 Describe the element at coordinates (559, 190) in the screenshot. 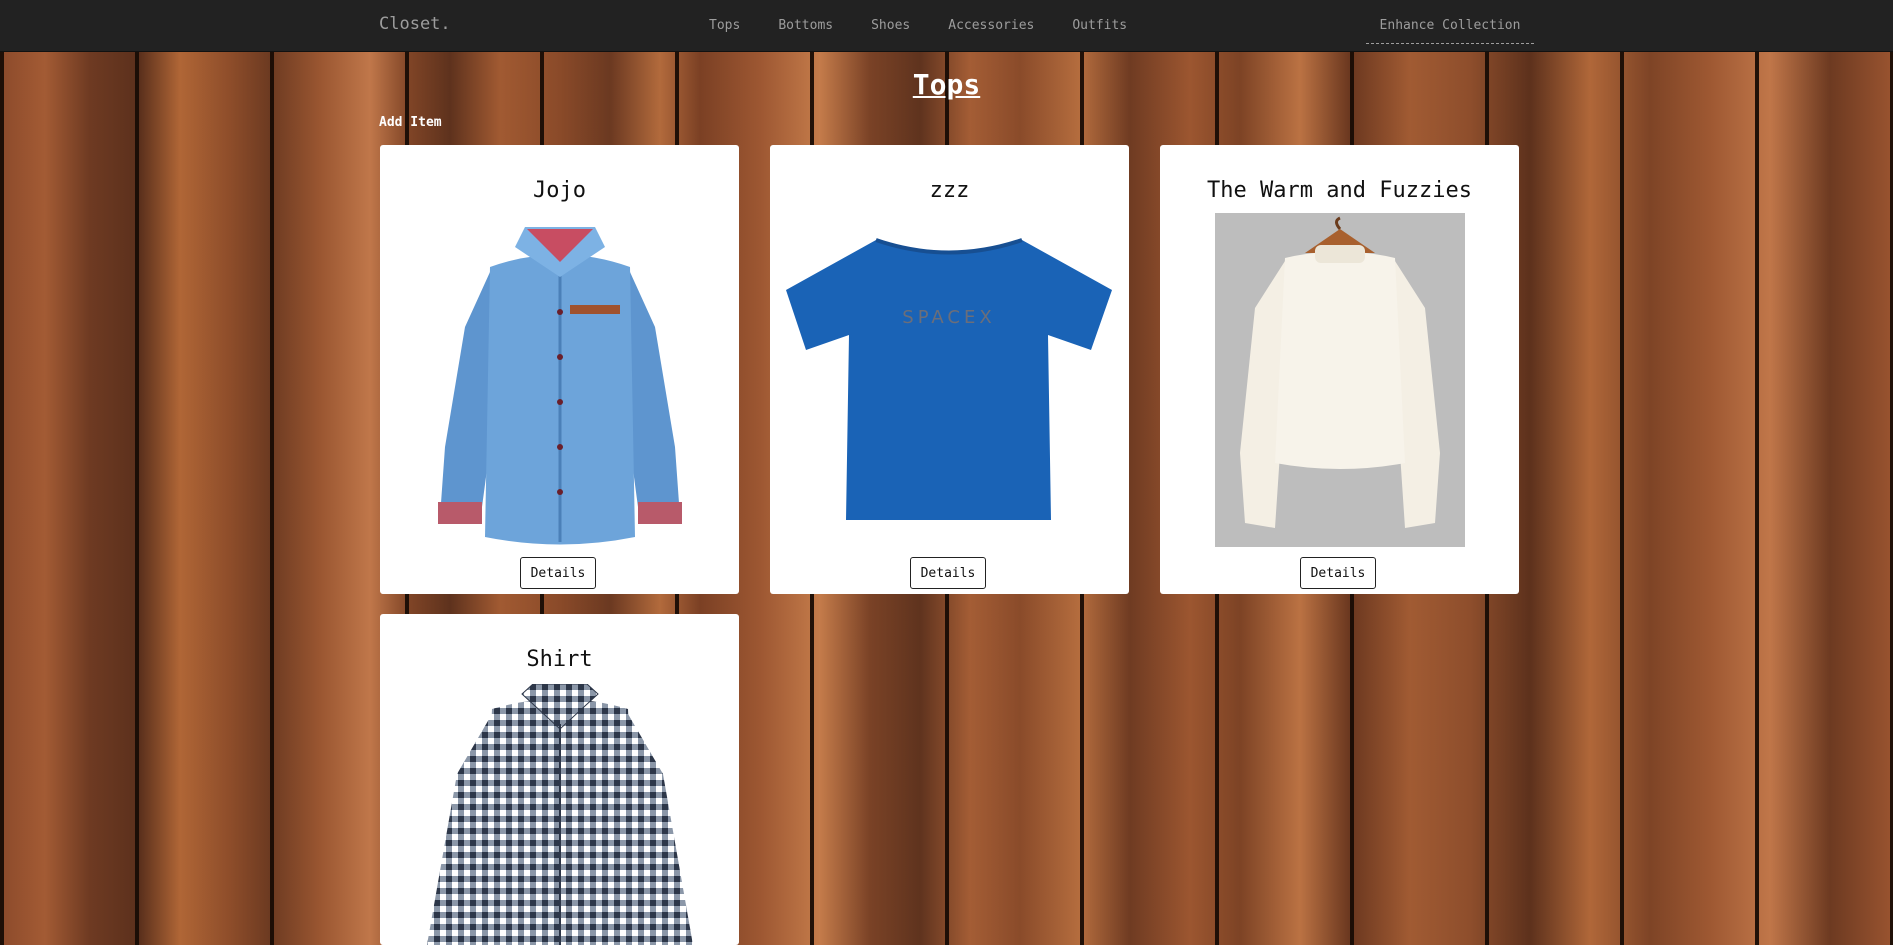

I see `item-title: Jojo` at that location.